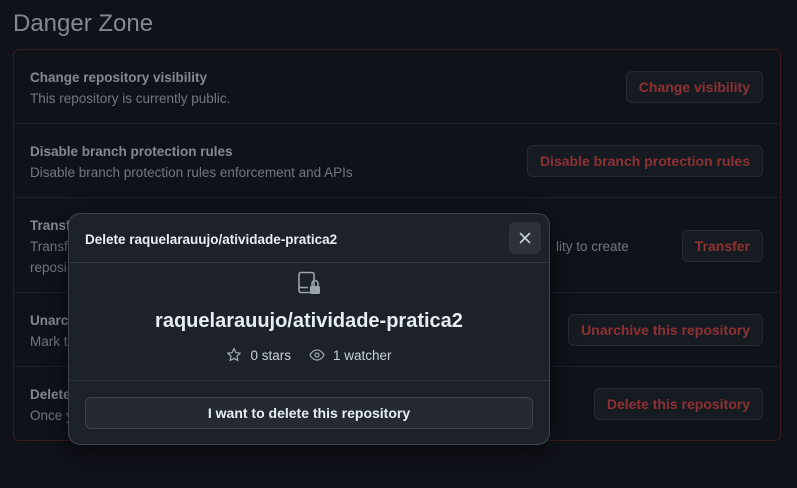  Describe the element at coordinates (309, 413) in the screenshot. I see `confirm-delete-button: I want to delete this repository` at that location.